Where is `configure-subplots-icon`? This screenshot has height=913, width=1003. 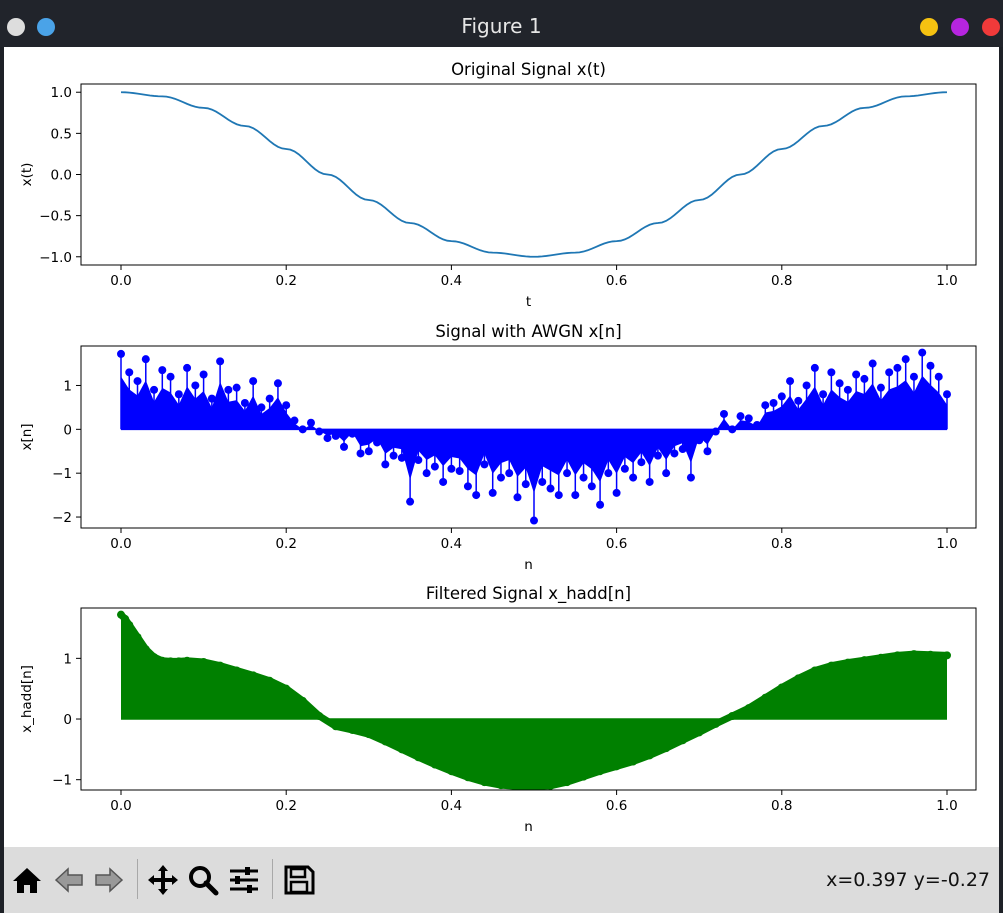
configure-subplots-icon is located at coordinates (244, 880).